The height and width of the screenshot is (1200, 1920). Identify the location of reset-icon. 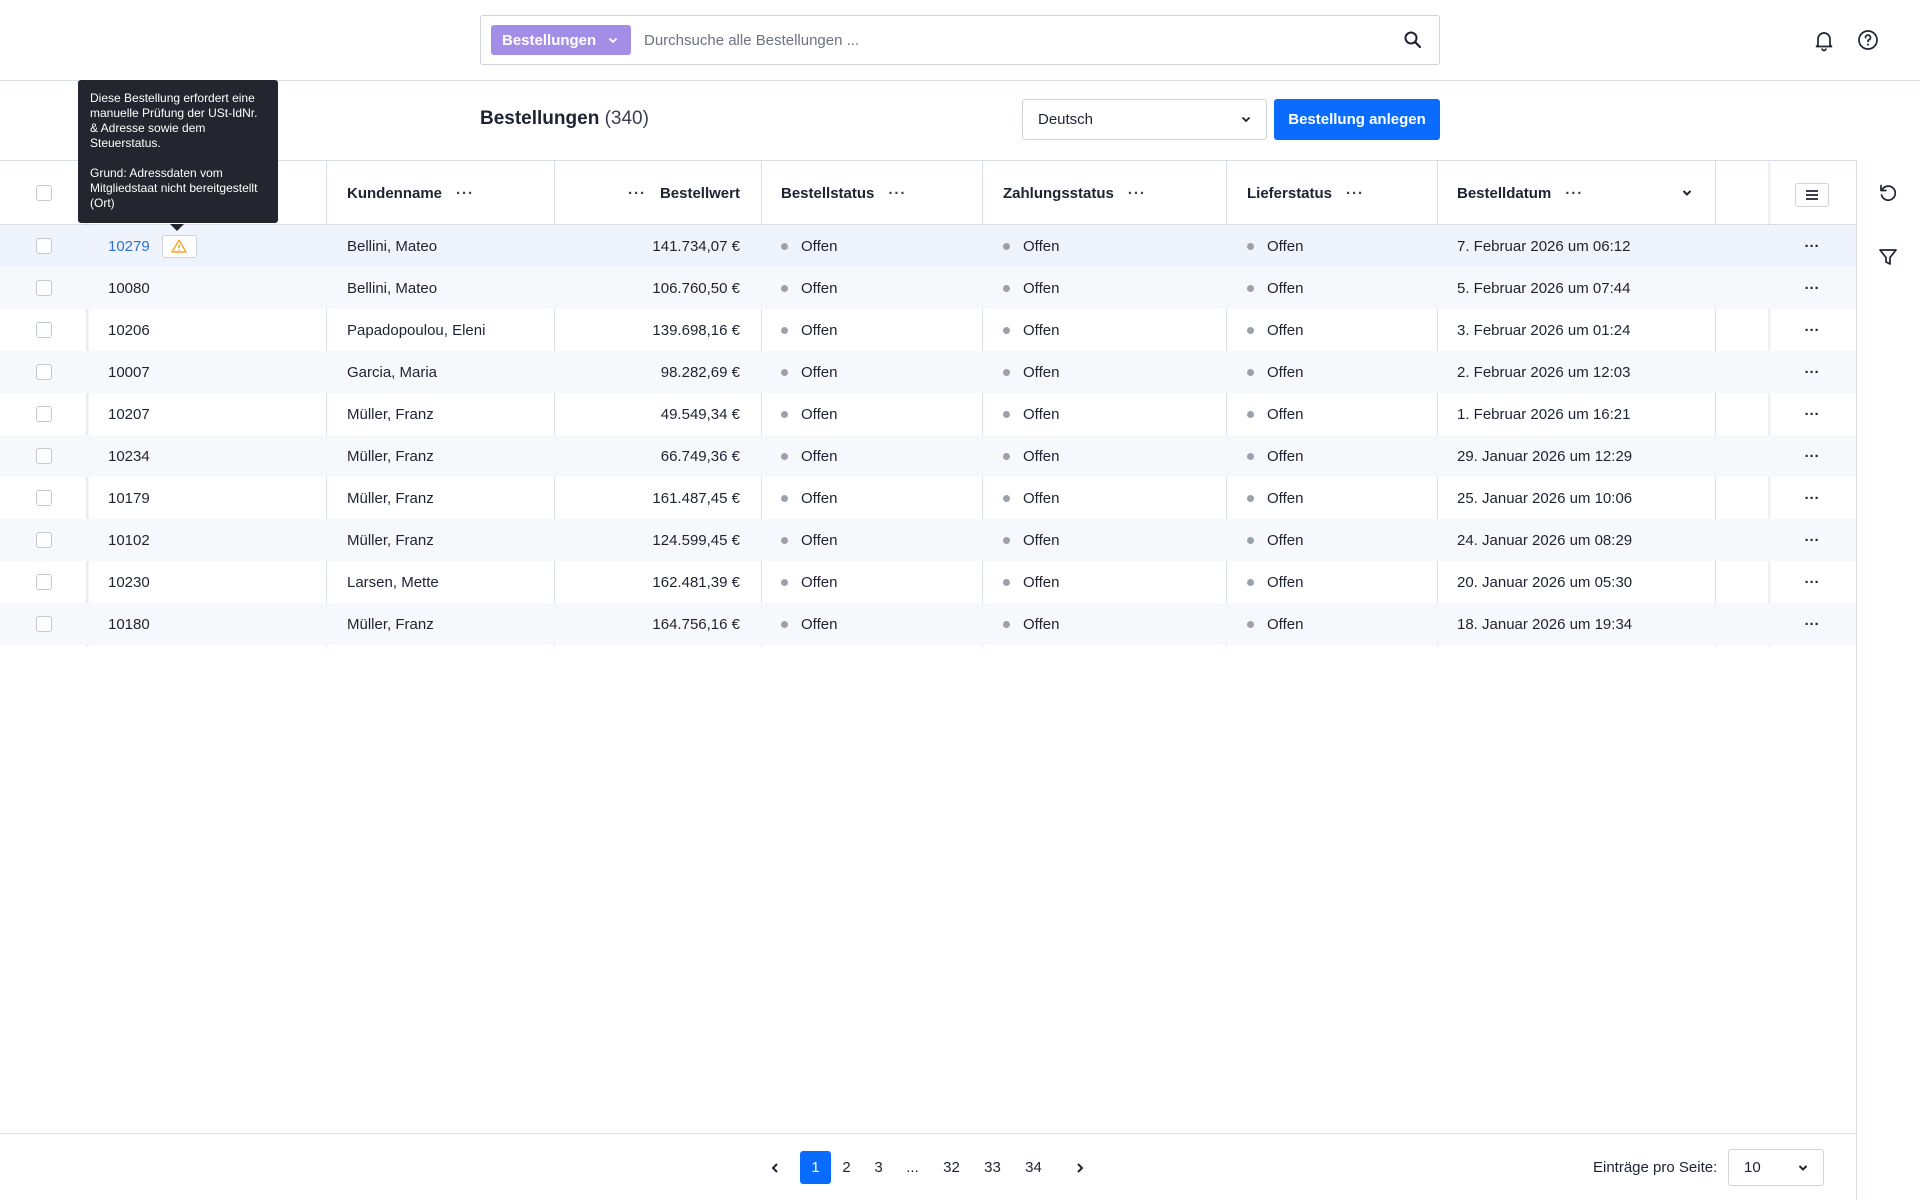
(1888, 193).